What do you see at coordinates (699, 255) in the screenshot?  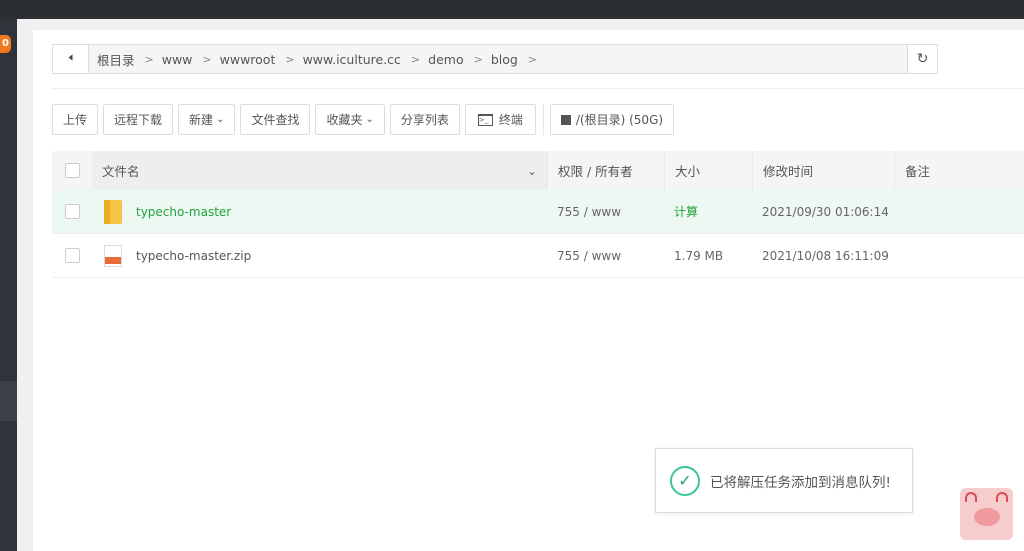 I see `file-size: 1.79 MB` at bounding box center [699, 255].